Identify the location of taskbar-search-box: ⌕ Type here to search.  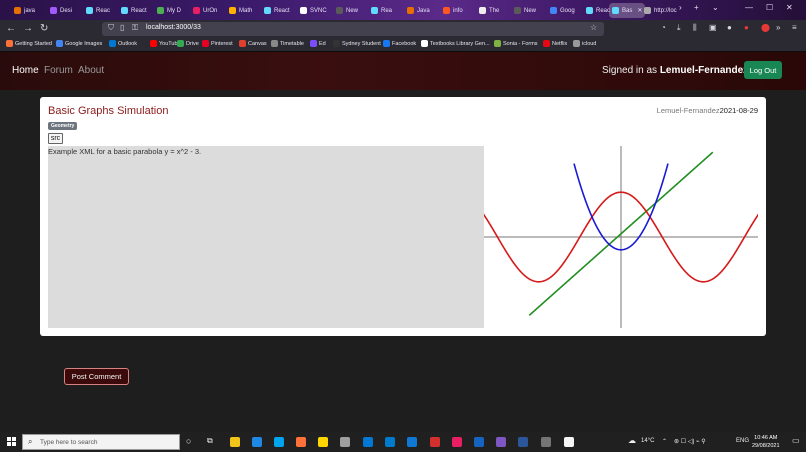
(101, 442).